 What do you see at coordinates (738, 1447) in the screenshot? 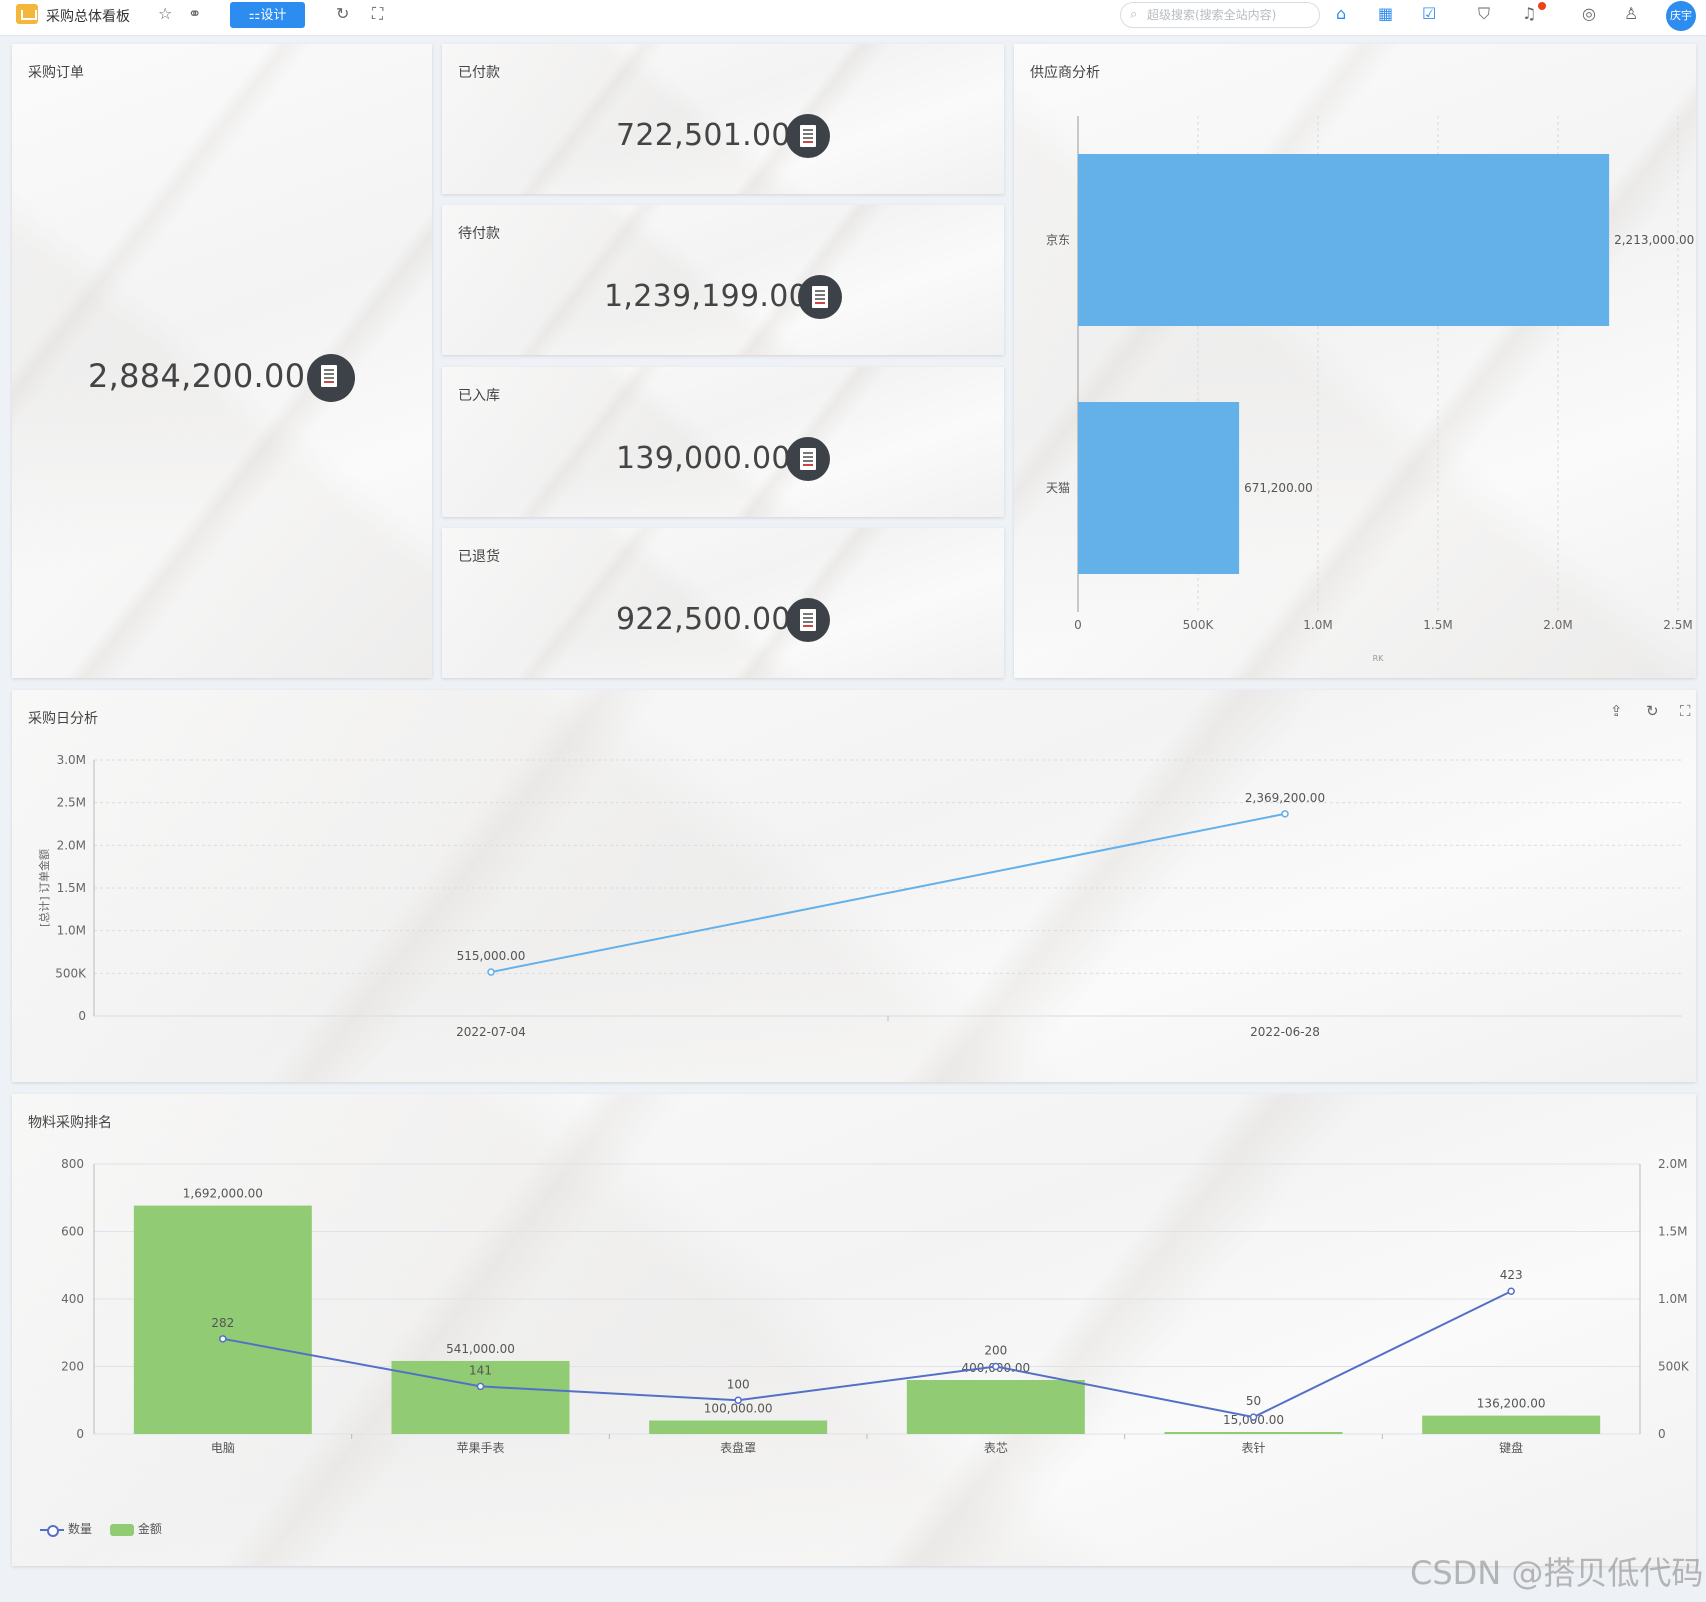
I see `x-tick-label: 表盘罩` at bounding box center [738, 1447].